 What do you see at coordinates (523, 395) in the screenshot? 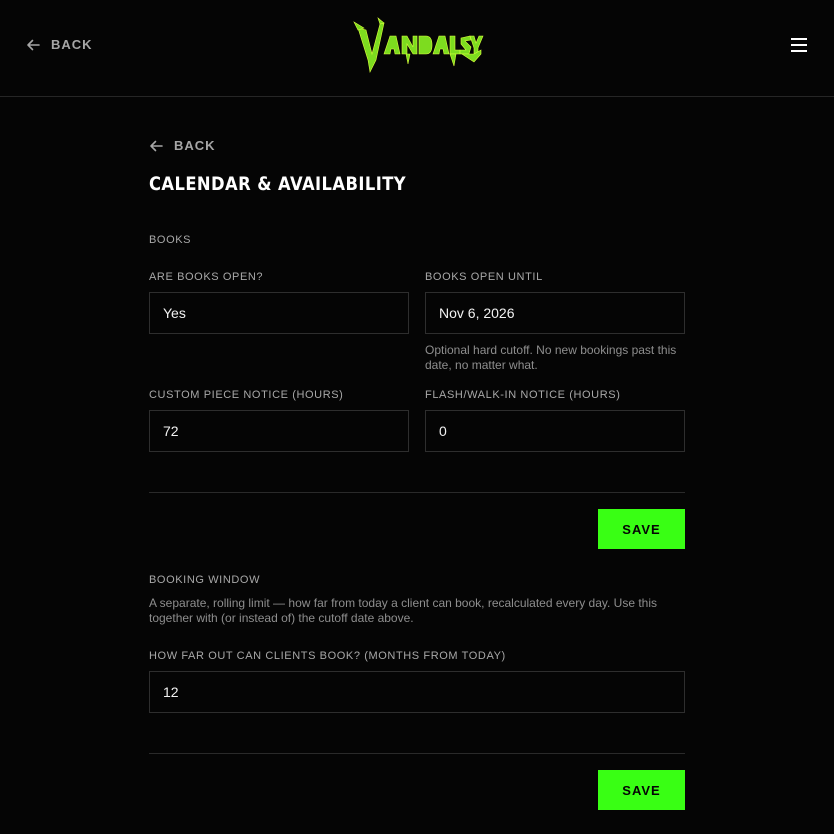
I see `flash-notice-label: FLASH/WALK-IN NOTICE (HOURS)` at bounding box center [523, 395].